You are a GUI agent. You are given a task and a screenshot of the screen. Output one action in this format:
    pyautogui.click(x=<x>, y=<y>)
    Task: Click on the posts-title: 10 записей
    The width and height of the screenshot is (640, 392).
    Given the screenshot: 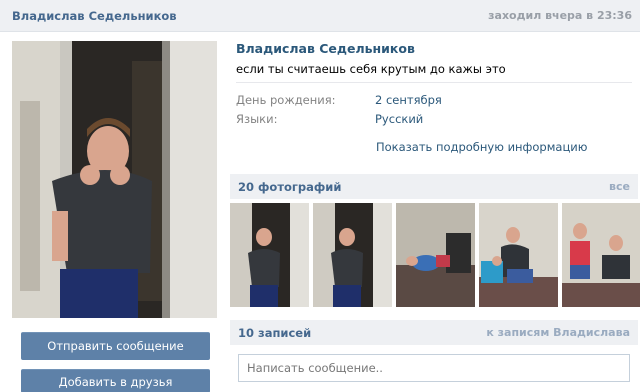 What is the action you would take?
    pyautogui.click(x=274, y=333)
    